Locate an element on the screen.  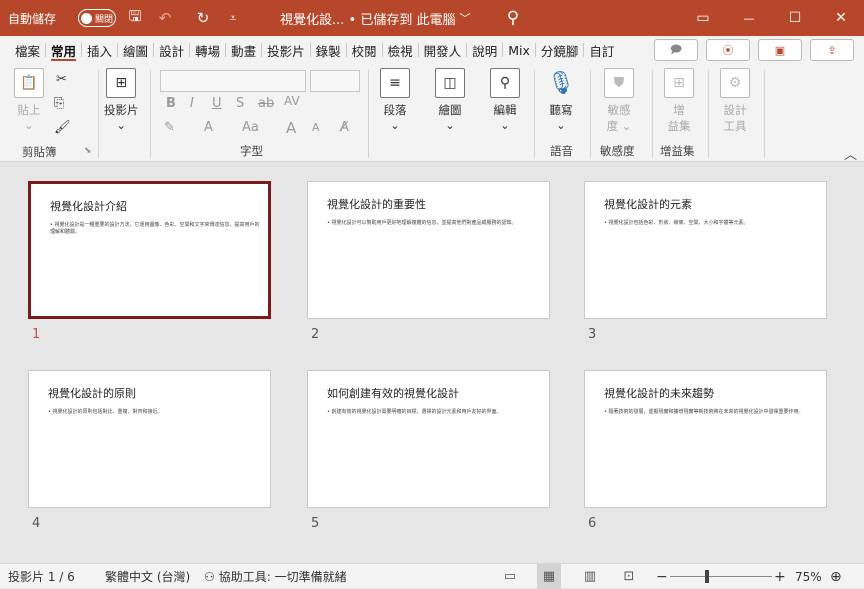
drawing-button: ◫ 繪圖 ⌄ is located at coordinates (450, 100).